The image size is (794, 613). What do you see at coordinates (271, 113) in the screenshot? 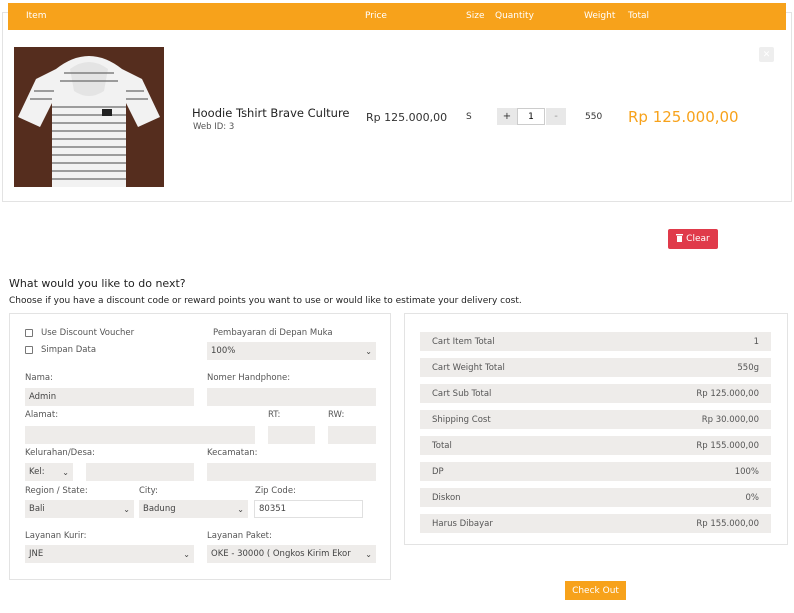
I see `product-name: Hoodie Tshirt Brave Culture` at bounding box center [271, 113].